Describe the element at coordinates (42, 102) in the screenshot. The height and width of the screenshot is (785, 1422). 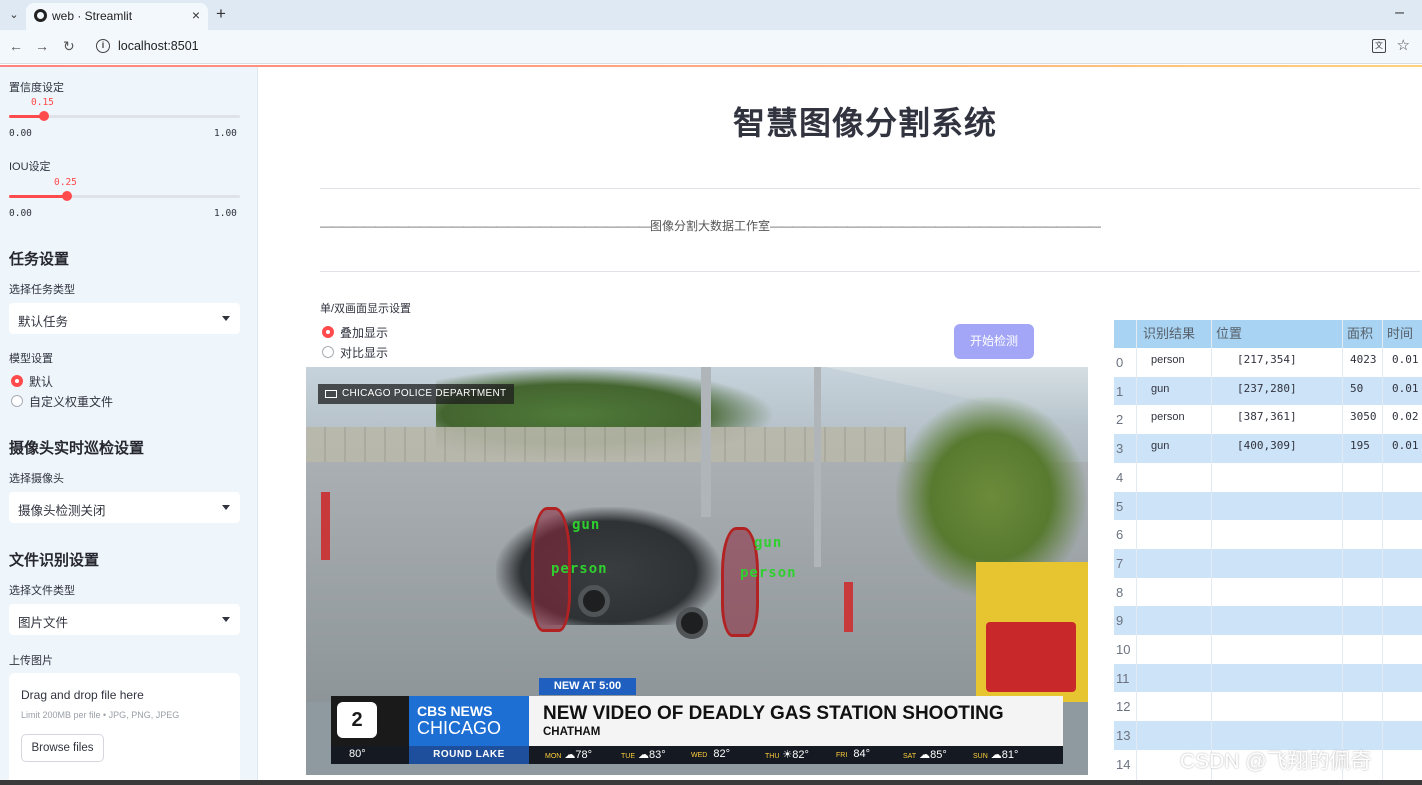
I see `confidence-value: 0.15` at that location.